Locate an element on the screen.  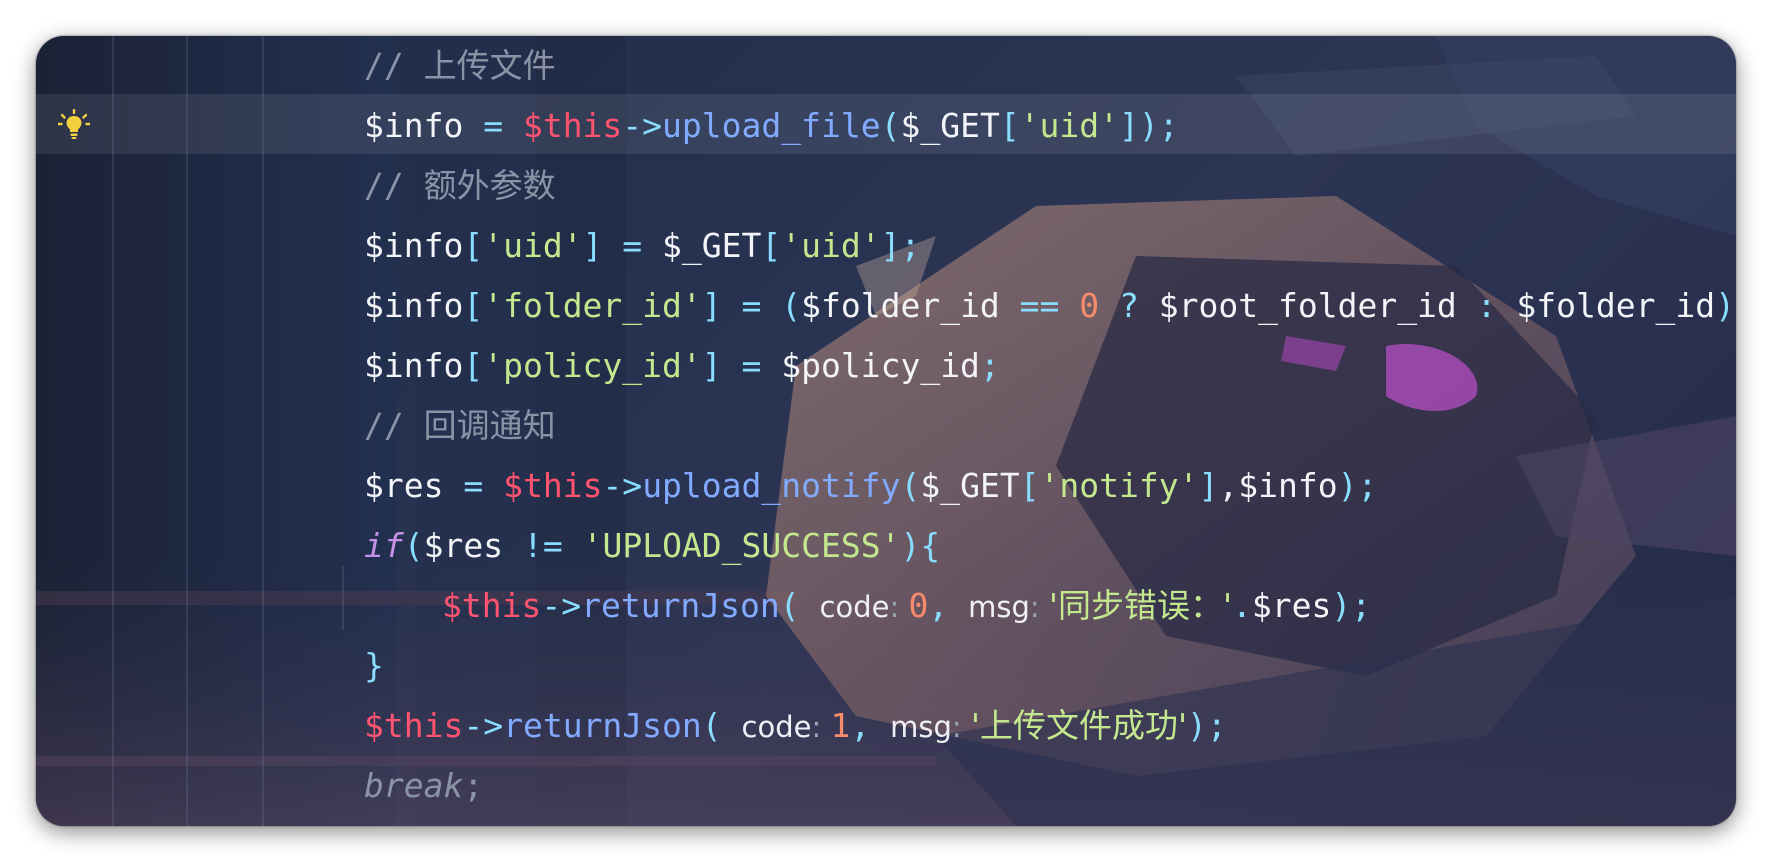
code-line-assign-uid: $info['uid'] = $_GET['uid']; is located at coordinates (1050, 246).